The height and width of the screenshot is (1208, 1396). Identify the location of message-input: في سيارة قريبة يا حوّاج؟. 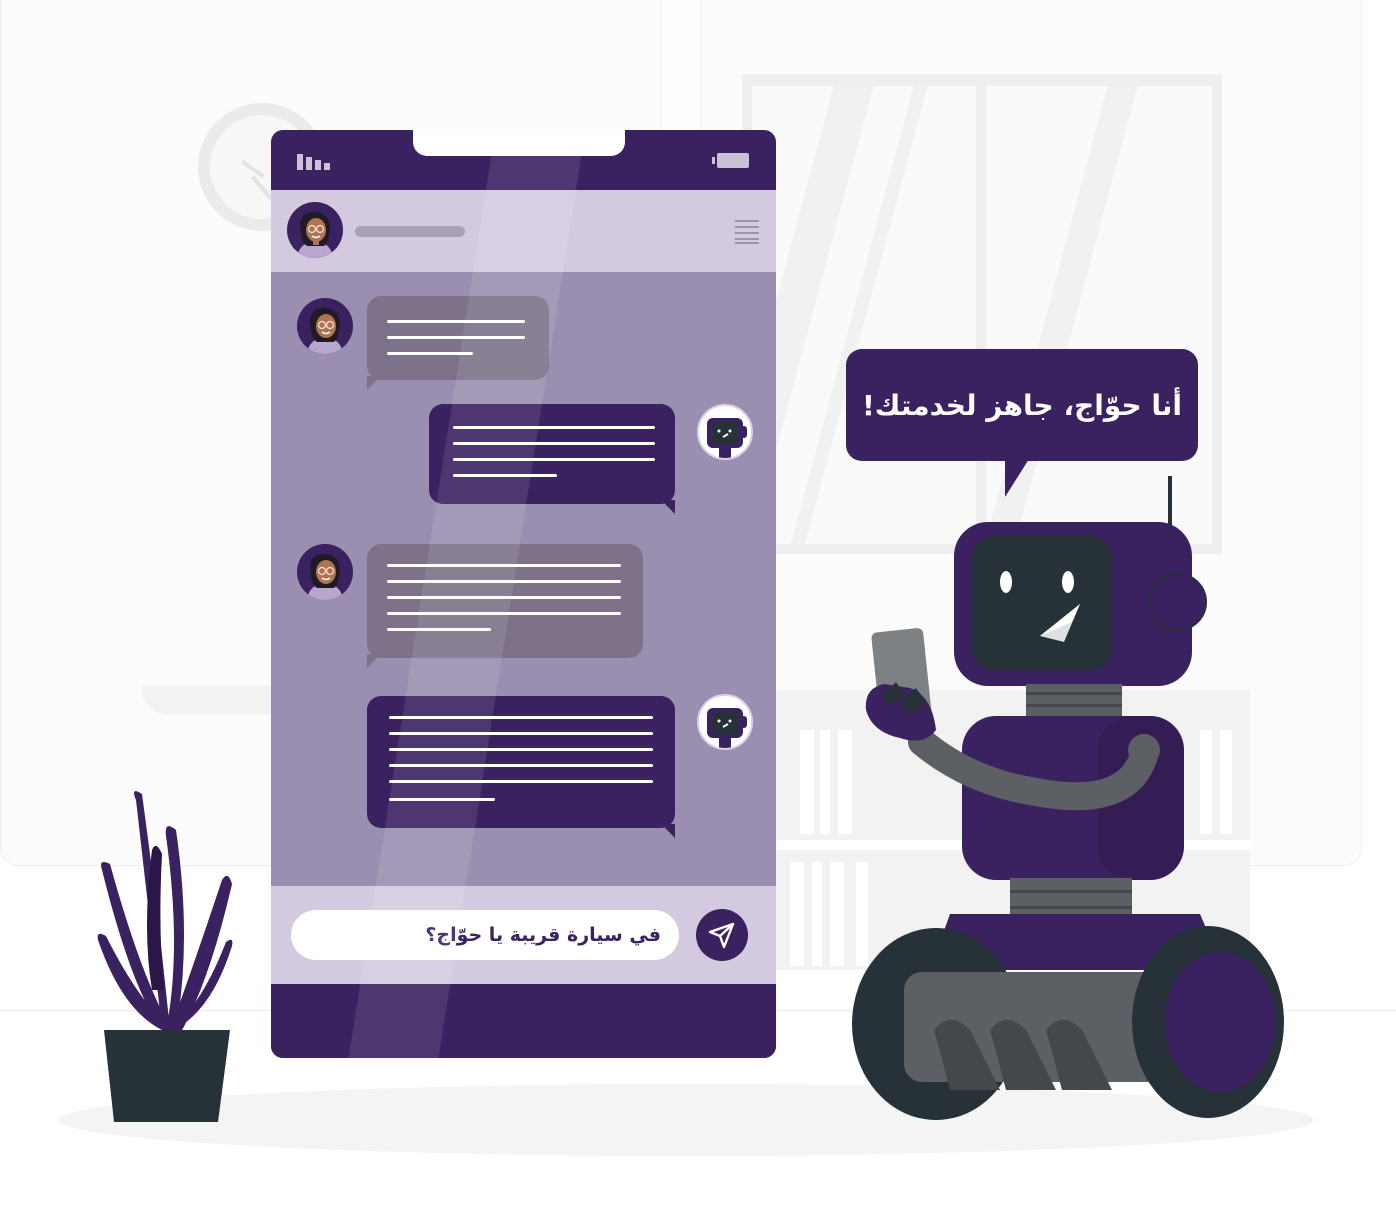
(485, 935).